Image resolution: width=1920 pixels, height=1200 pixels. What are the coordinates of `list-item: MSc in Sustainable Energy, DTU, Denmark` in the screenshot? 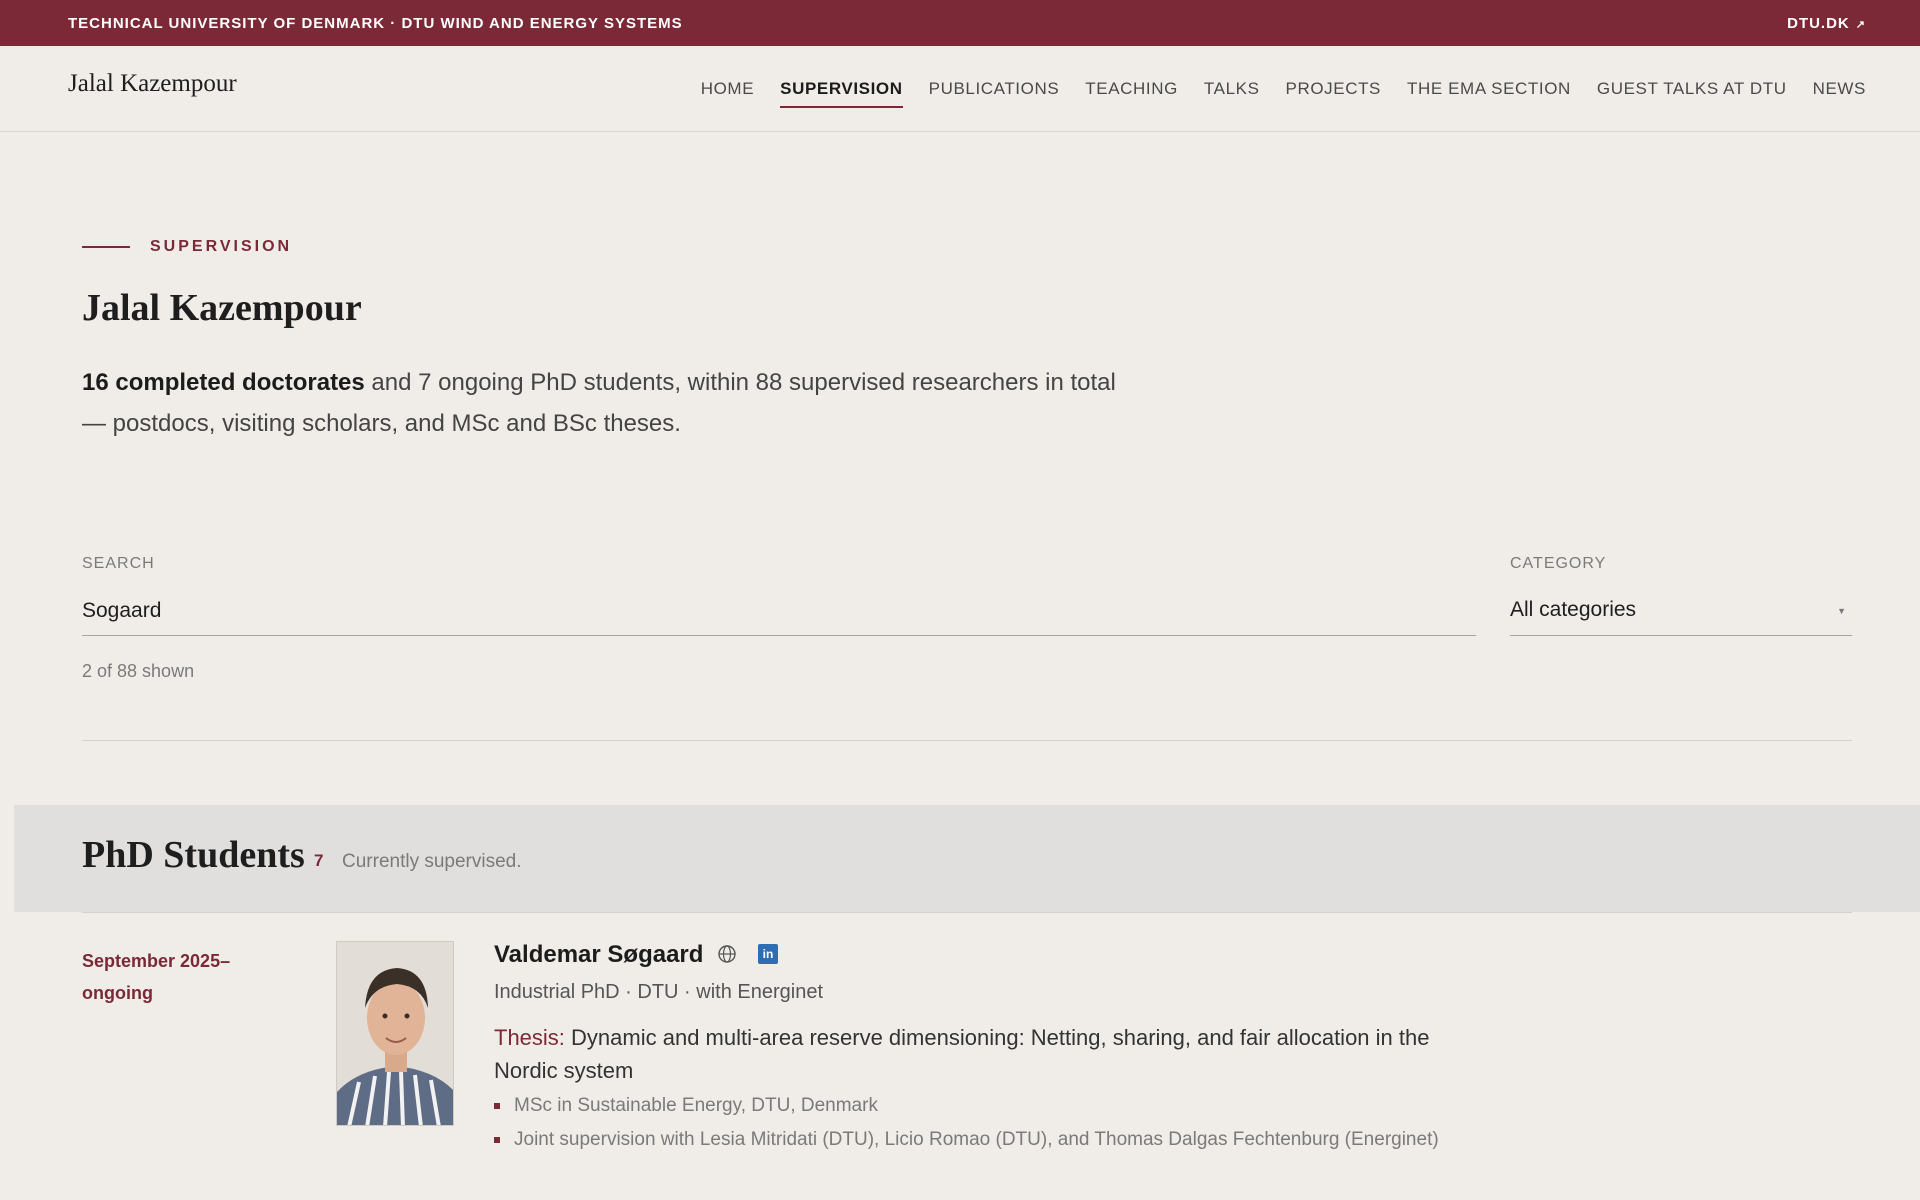 It's located at (966, 1106).